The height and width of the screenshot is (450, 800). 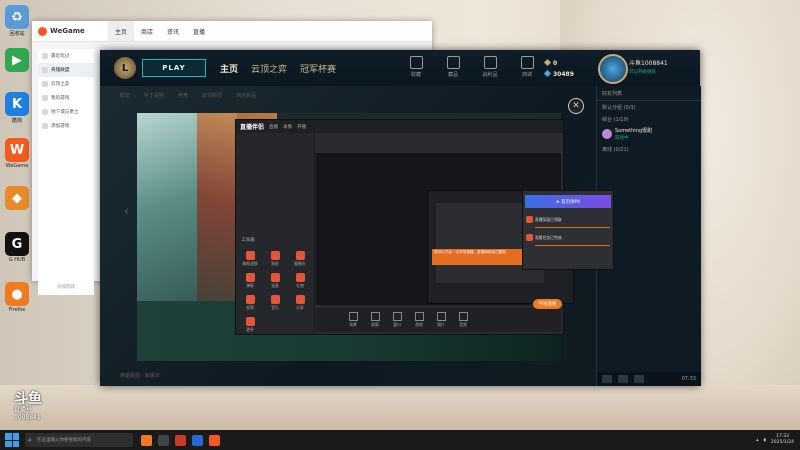 I want to click on friend-group: 默认分组 (0/3), so click(x=649, y=107).